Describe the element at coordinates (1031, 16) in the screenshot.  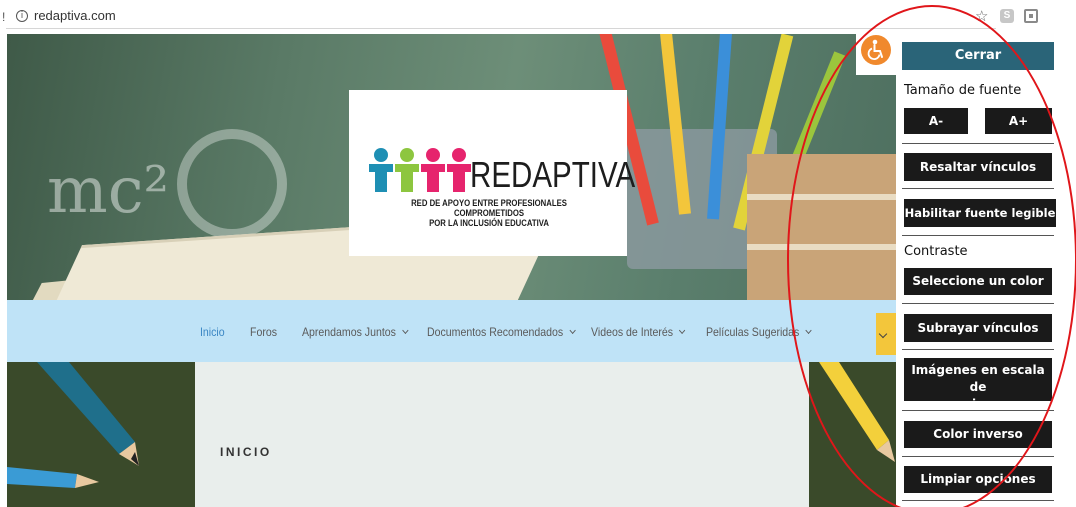
I see `extension-icon` at that location.